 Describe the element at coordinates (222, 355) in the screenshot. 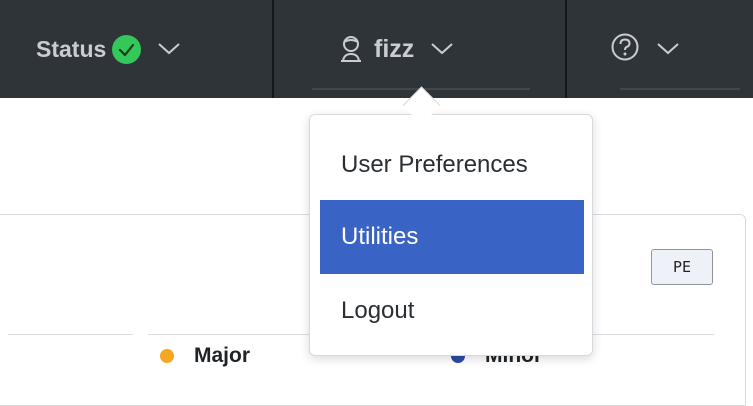

I see `legend-label: Major` at that location.